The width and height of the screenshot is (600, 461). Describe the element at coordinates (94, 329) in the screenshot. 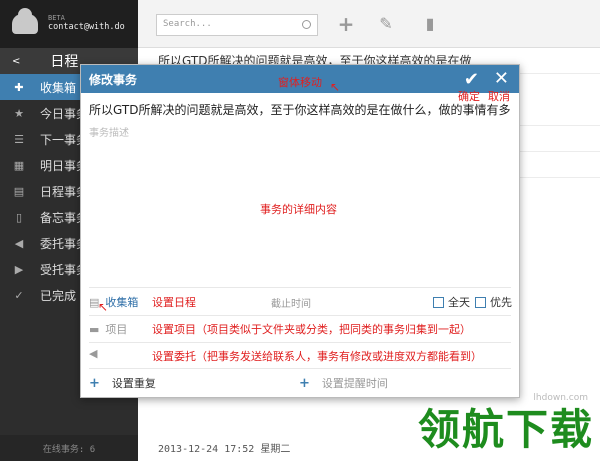

I see `folder-icon: ▬` at that location.